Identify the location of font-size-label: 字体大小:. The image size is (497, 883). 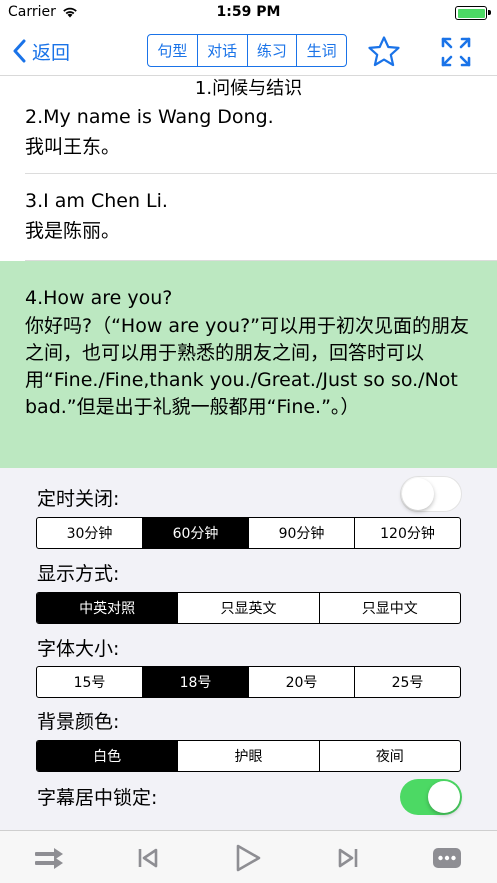
(78, 649).